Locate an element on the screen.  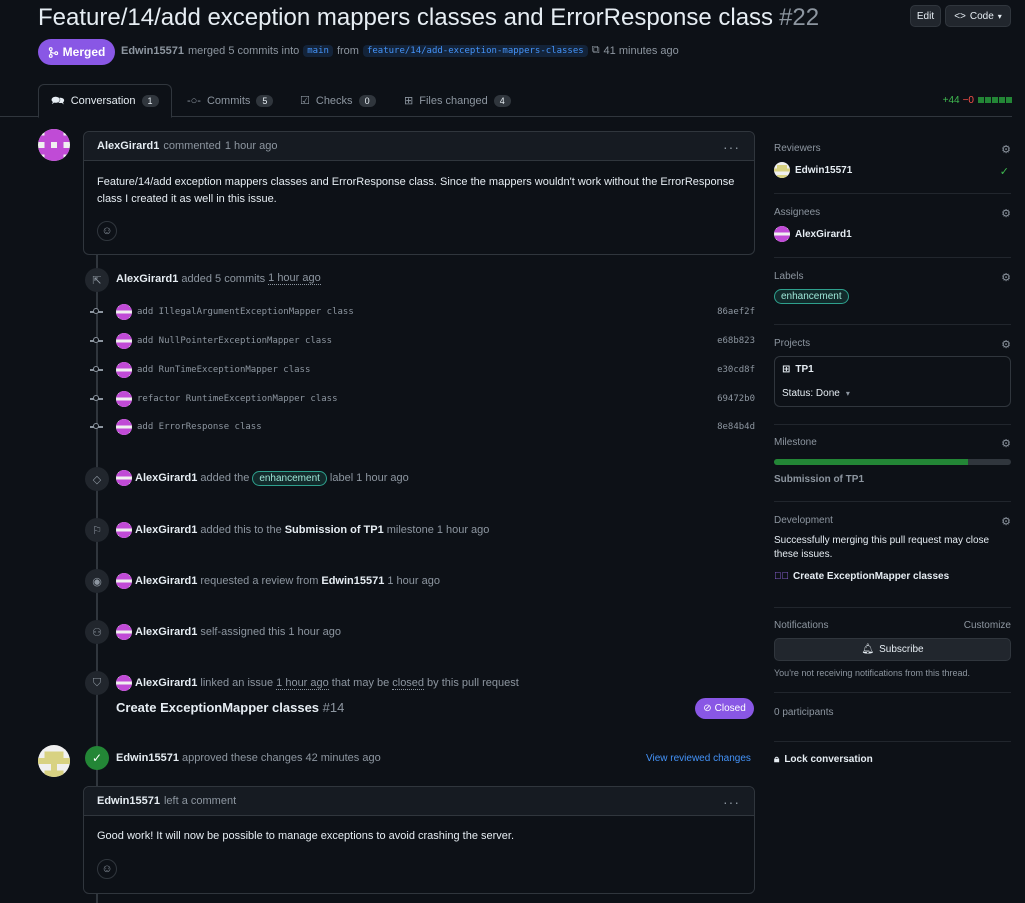
reviewer-entry: Edwin15571 is located at coordinates (892, 170).